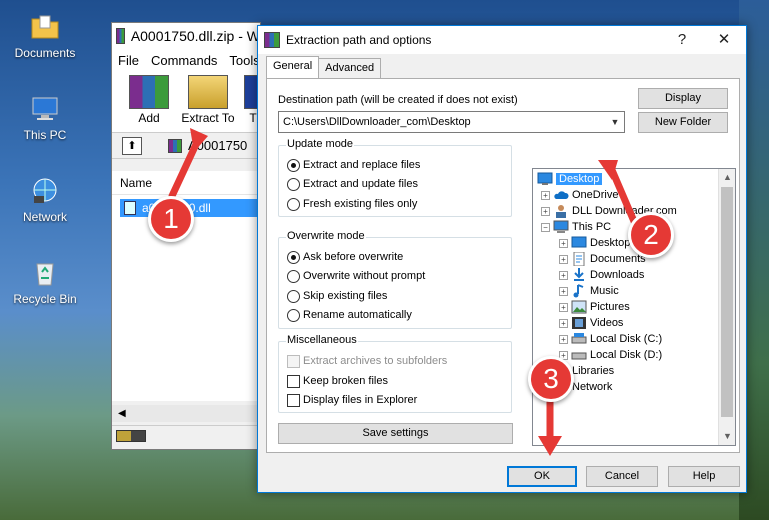  What do you see at coordinates (218, 145) in the screenshot?
I see `winrar-path-text: A0001750` at bounding box center [218, 145].